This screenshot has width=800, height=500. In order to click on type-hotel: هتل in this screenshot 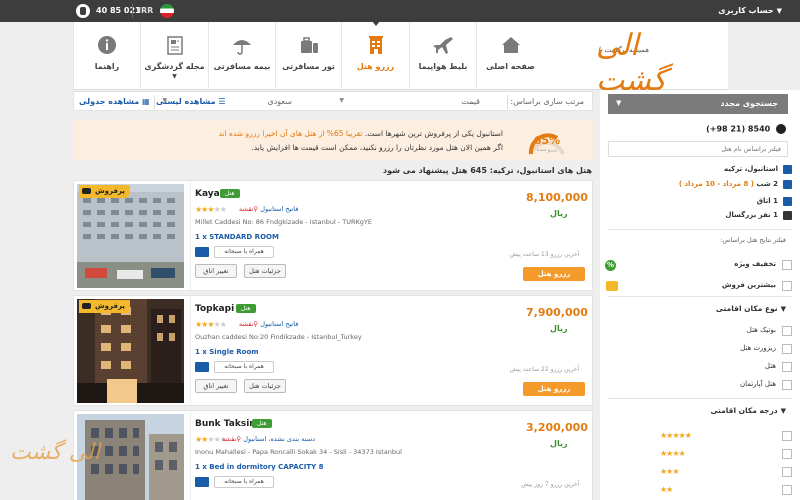, I will do `click(700, 368)`.